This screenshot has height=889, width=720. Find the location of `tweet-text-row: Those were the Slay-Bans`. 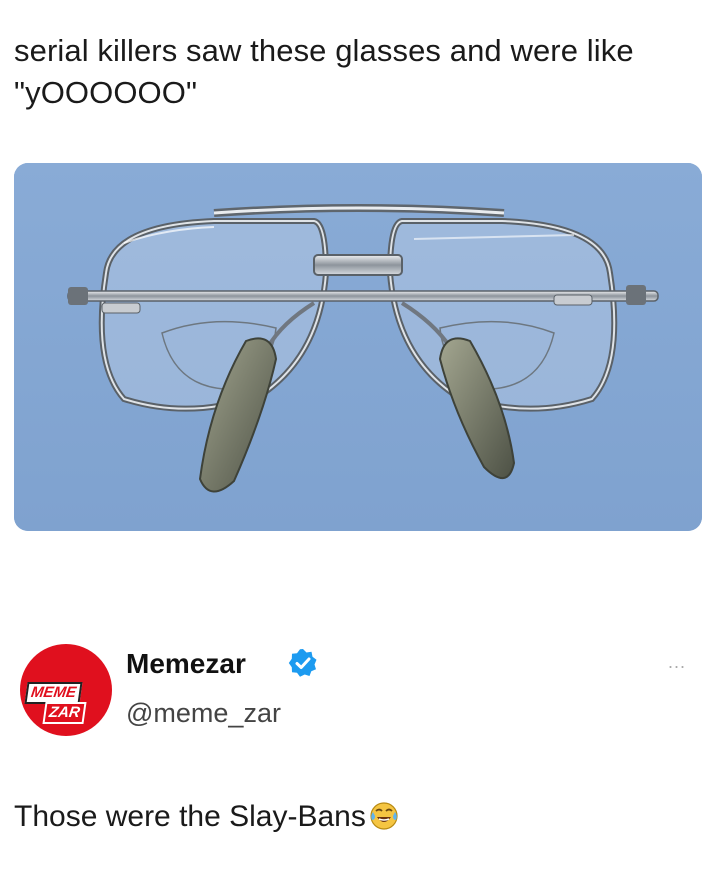

tweet-text-row: Those were the Slay-Bans is located at coordinates (207, 817).